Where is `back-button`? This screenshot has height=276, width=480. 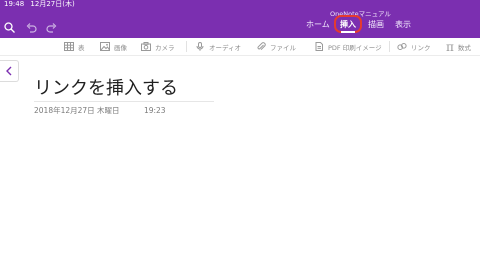 back-button is located at coordinates (9, 71).